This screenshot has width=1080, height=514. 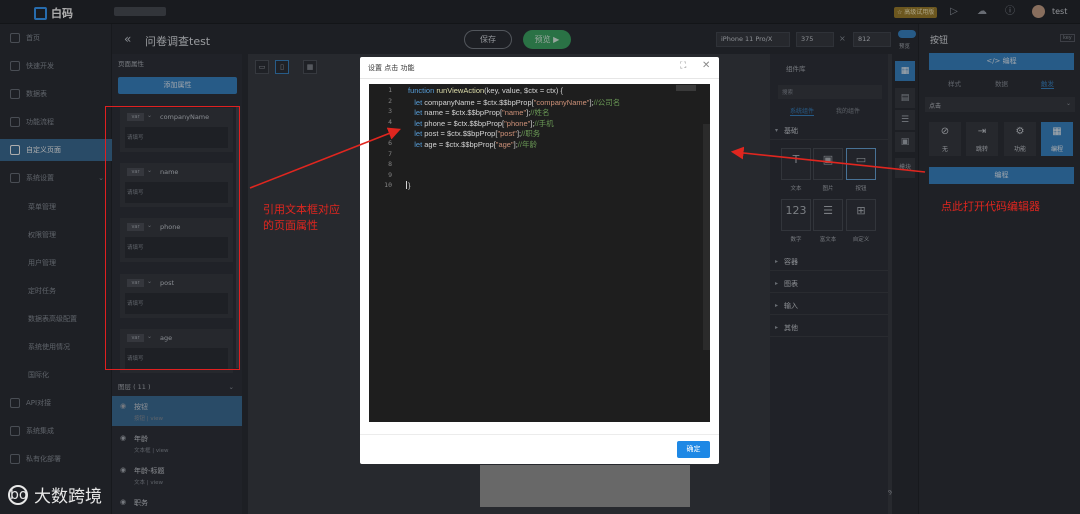 What do you see at coordinates (68, 497) in the screenshot?
I see `watermark-text: 大数跨境` at bounding box center [68, 497].